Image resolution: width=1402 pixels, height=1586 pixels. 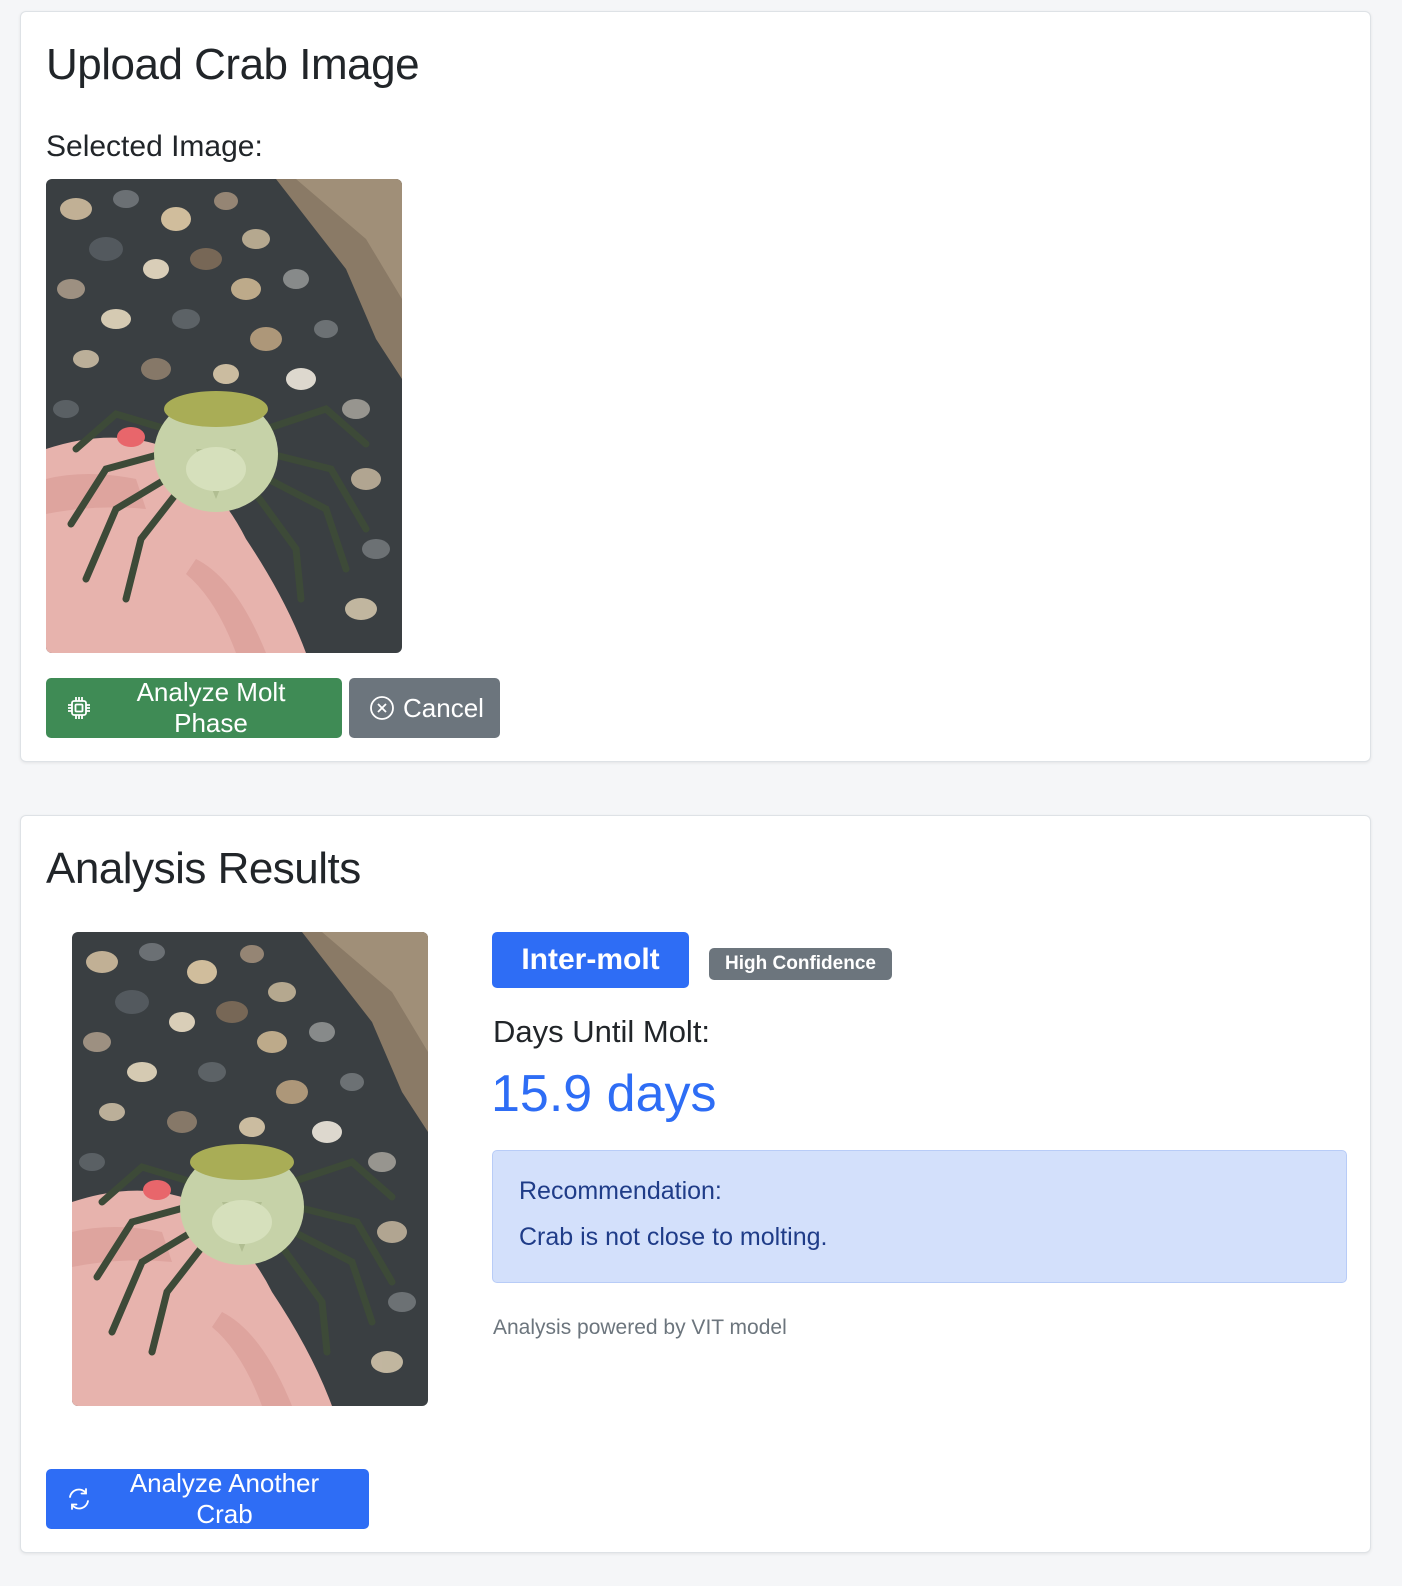 What do you see at coordinates (233, 64) in the screenshot?
I see `upload-title: Upload Crab Image` at bounding box center [233, 64].